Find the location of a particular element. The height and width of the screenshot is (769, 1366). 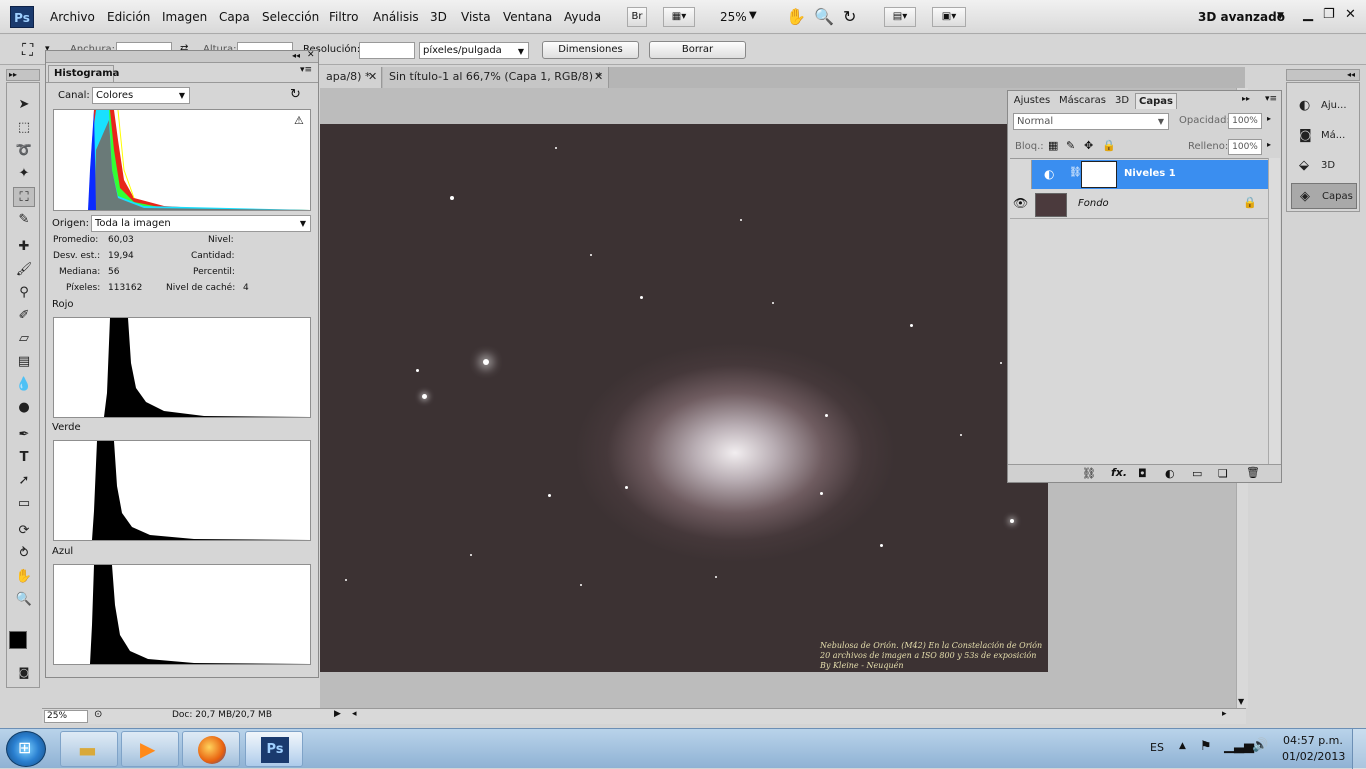

restore-icon: ❐ is located at coordinates (1329, 14).